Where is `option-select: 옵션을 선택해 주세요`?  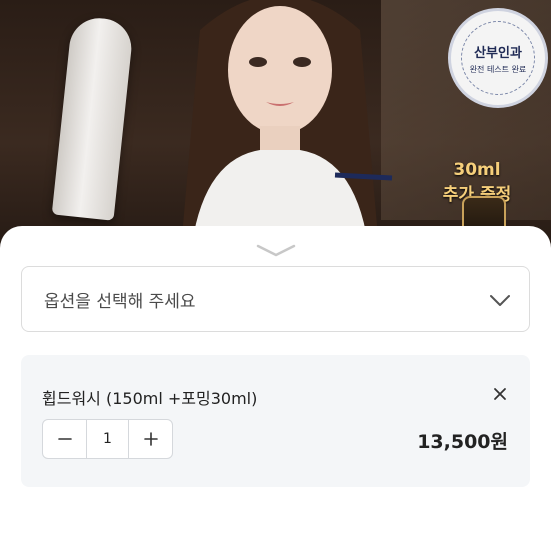 option-select: 옵션을 선택해 주세요 is located at coordinates (275, 299).